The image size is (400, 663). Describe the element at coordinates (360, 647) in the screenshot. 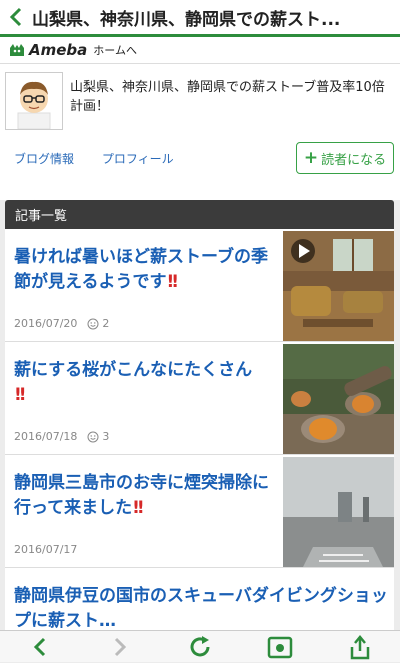

I see `share-icon` at that location.